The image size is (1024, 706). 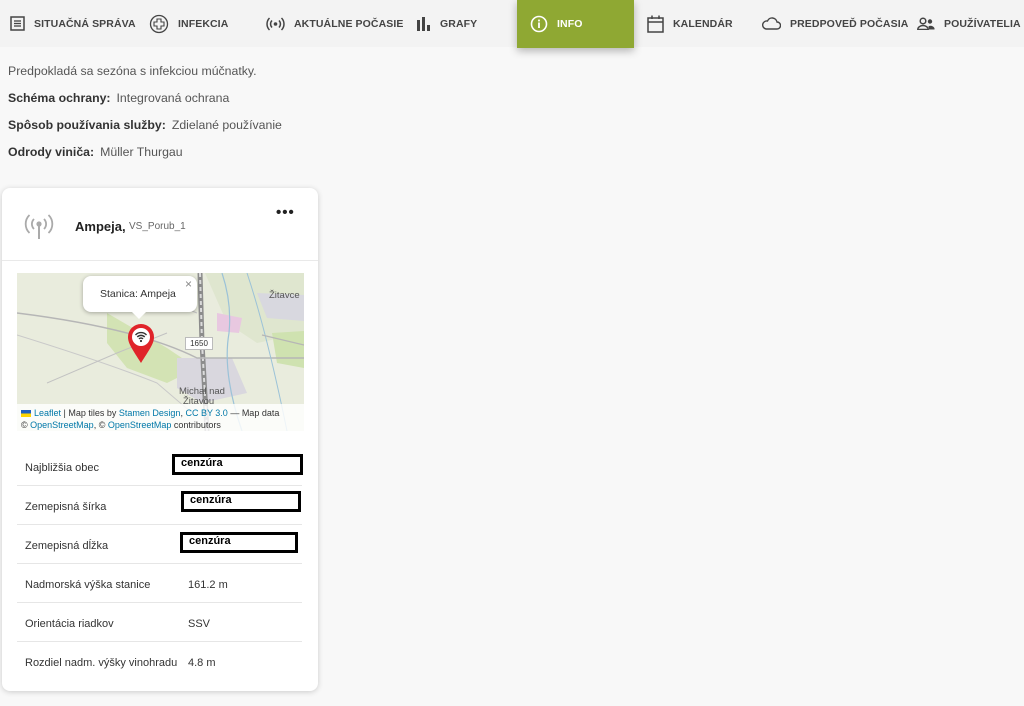 What do you see at coordinates (159, 544) in the screenshot?
I see `table-row: Zemepisná dĺžka cenzúra` at bounding box center [159, 544].